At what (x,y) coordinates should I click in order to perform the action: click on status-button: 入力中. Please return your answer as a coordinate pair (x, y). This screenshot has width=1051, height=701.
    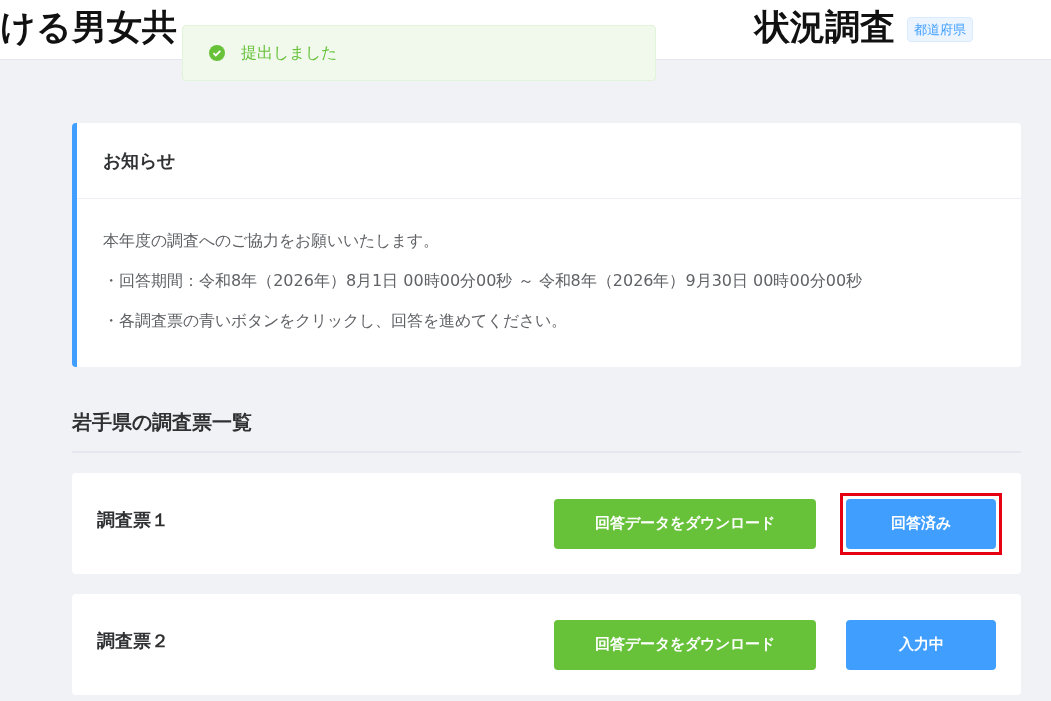
    Looking at the image, I should click on (921, 644).